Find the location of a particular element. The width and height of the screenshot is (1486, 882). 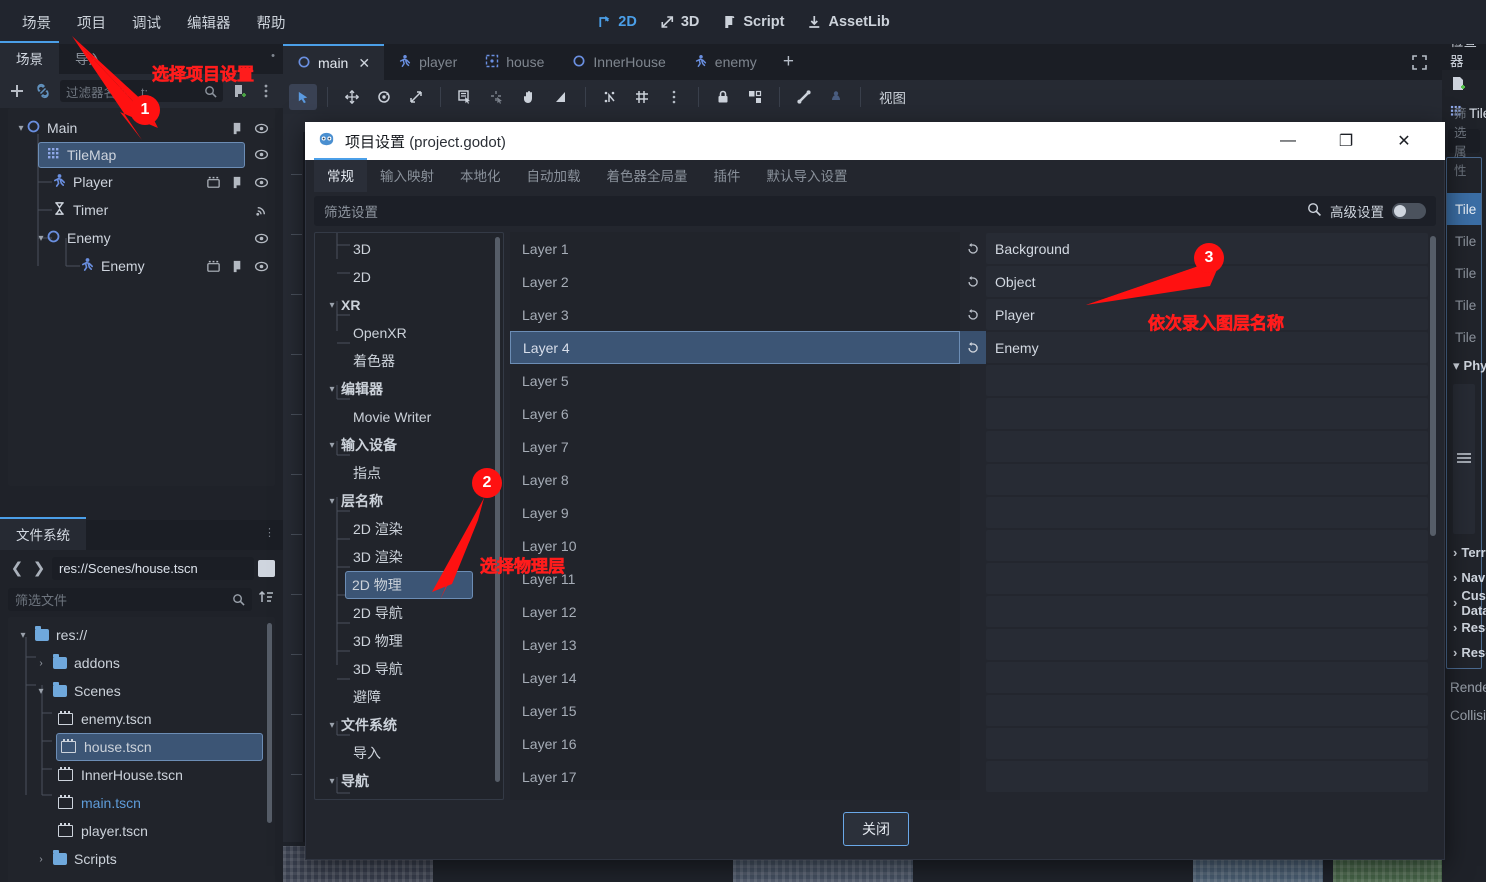

tileset-preview-box is located at coordinates (1464, 459).